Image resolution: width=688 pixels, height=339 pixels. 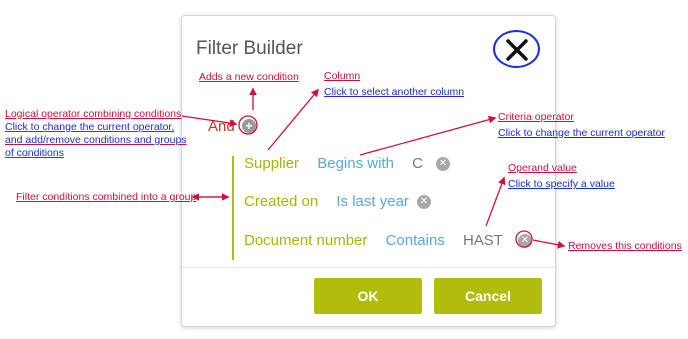 What do you see at coordinates (394, 92) in the screenshot?
I see `annotation-column-hint: Click to select another column` at bounding box center [394, 92].